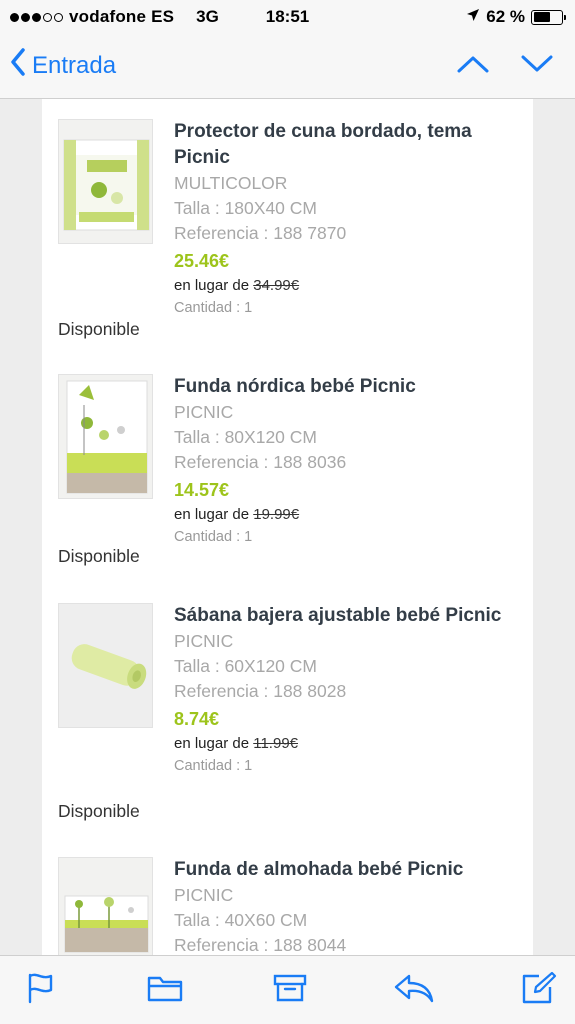  Describe the element at coordinates (245, 437) in the screenshot. I see `product-size: Talla : 80X120 CM` at that location.